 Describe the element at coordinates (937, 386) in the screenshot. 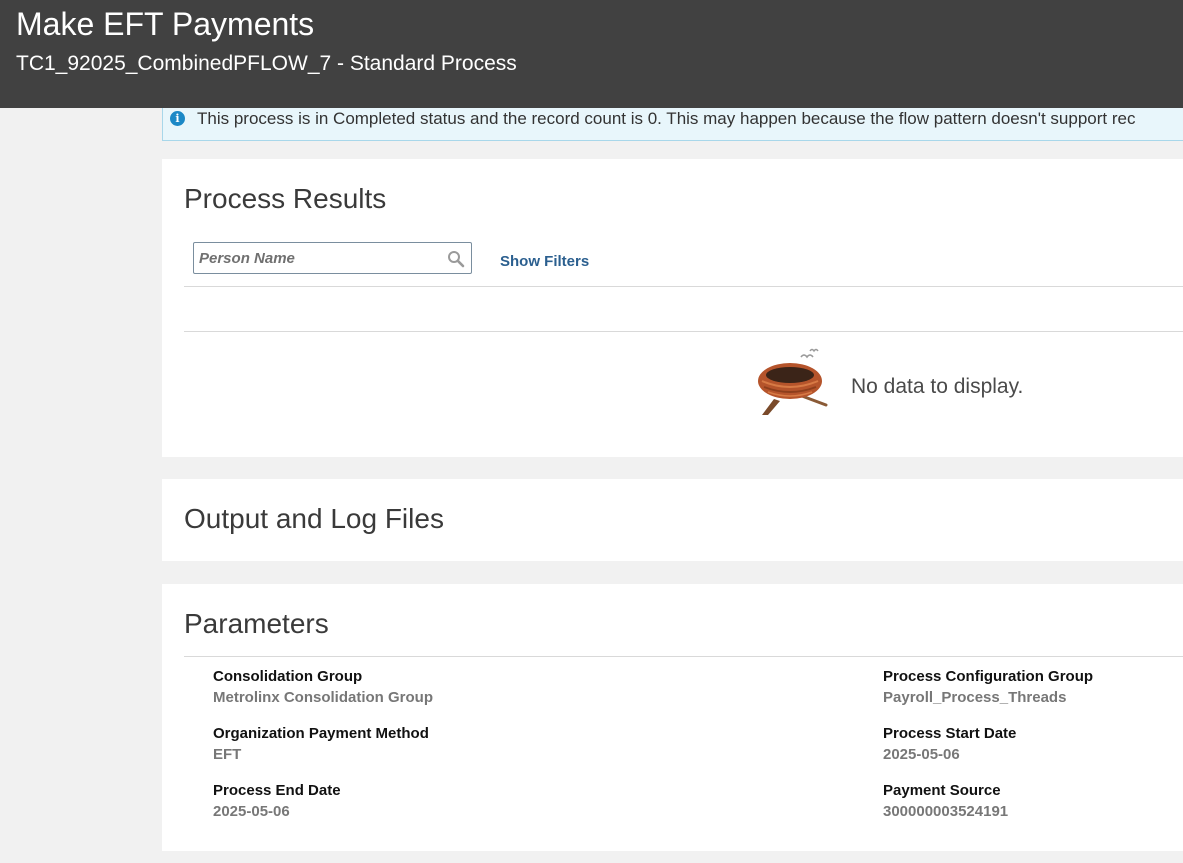

I see `no-data-message: No data to display.` at that location.